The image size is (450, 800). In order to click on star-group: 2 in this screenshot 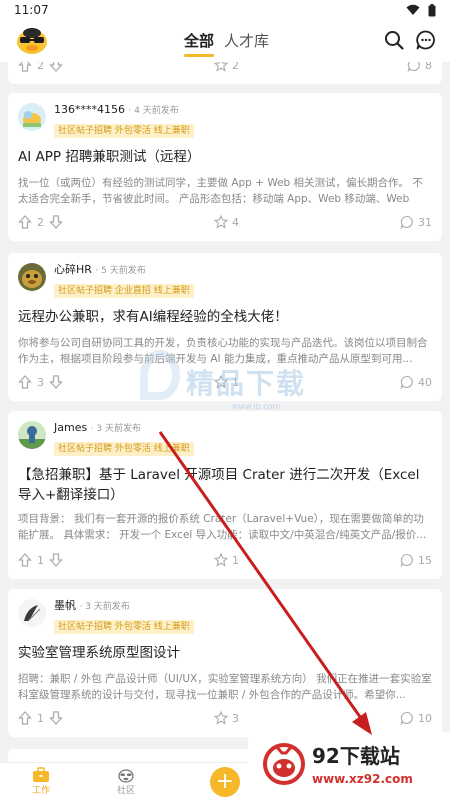, I will do `click(226, 67)`.